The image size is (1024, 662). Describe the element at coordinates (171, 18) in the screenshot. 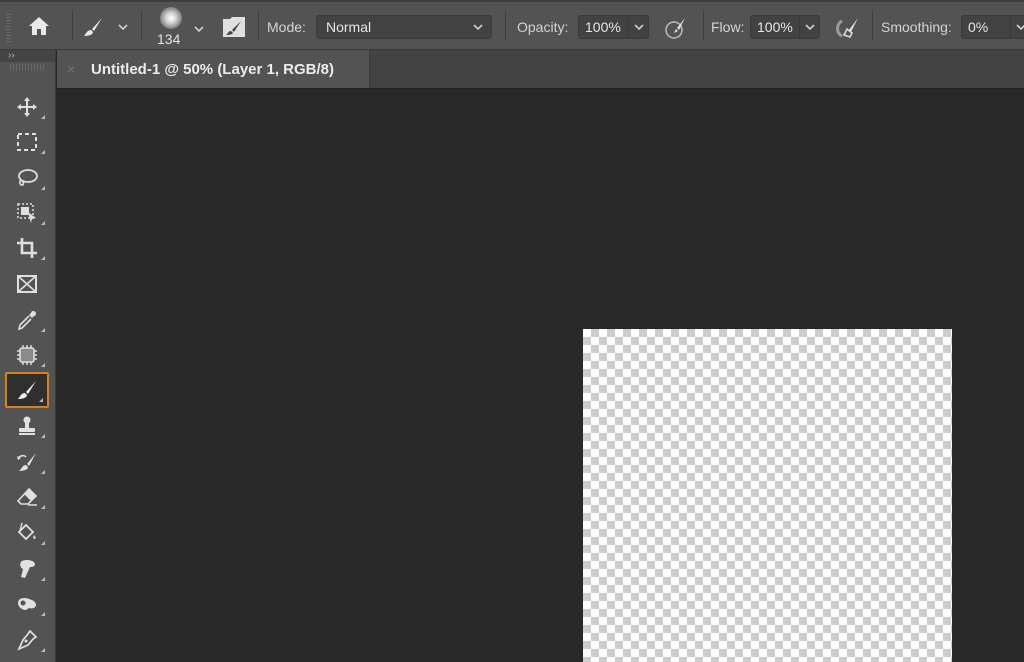

I see `brush-tip-preview-icon` at that location.